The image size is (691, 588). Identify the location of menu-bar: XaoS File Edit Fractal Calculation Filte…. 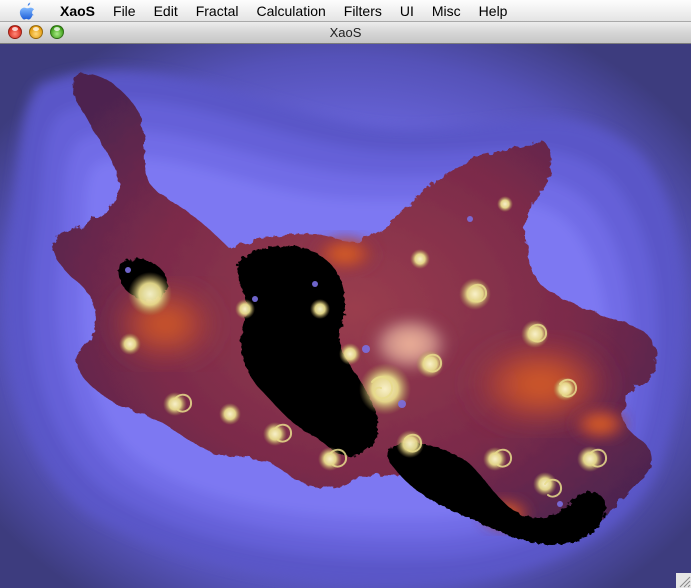
(345, 11).